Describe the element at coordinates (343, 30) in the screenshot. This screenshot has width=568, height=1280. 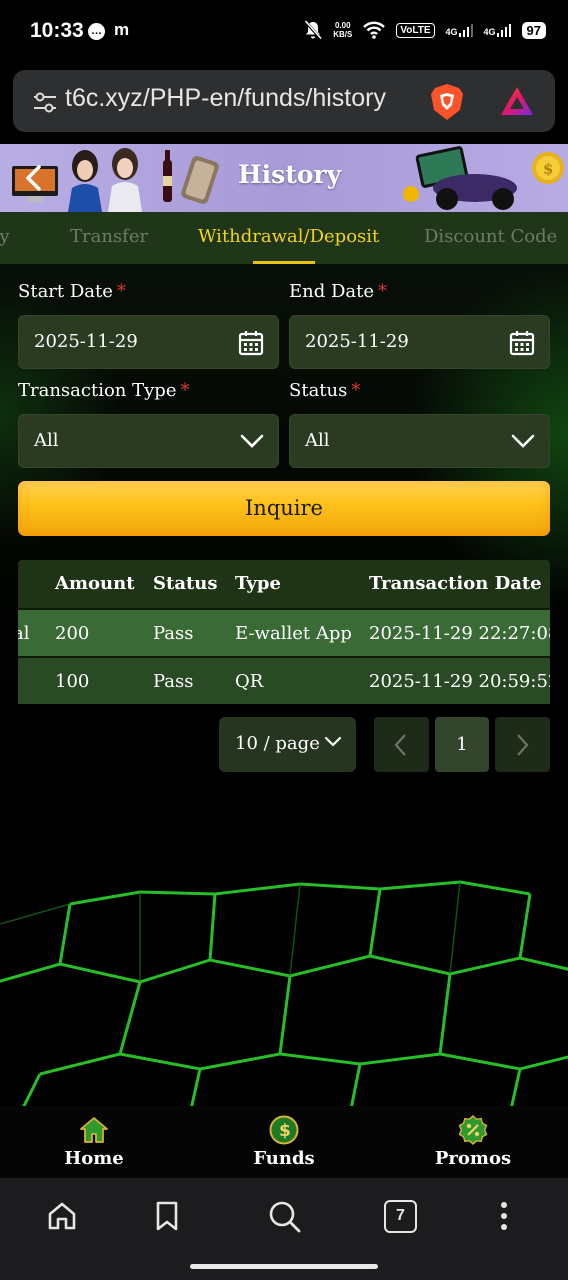
I see `network-speed: 0.00 KB/S` at that location.